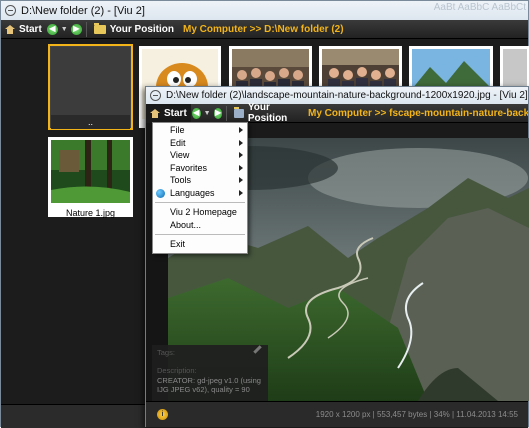 Image resolution: width=529 pixels, height=428 pixels. I want to click on menu-item-label: Viu 2 Homepage, so click(203, 212).